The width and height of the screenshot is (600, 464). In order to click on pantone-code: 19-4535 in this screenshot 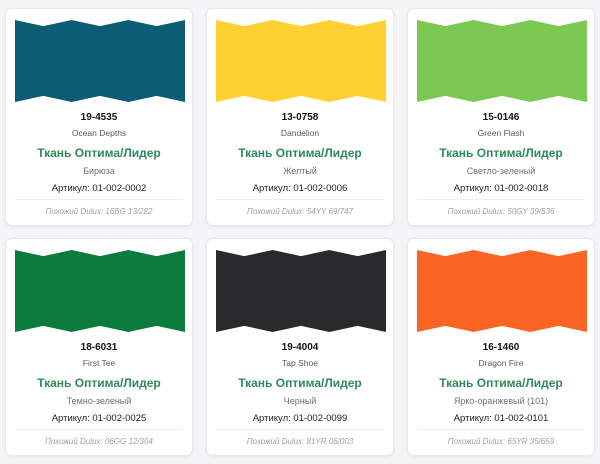, I will do `click(99, 117)`.